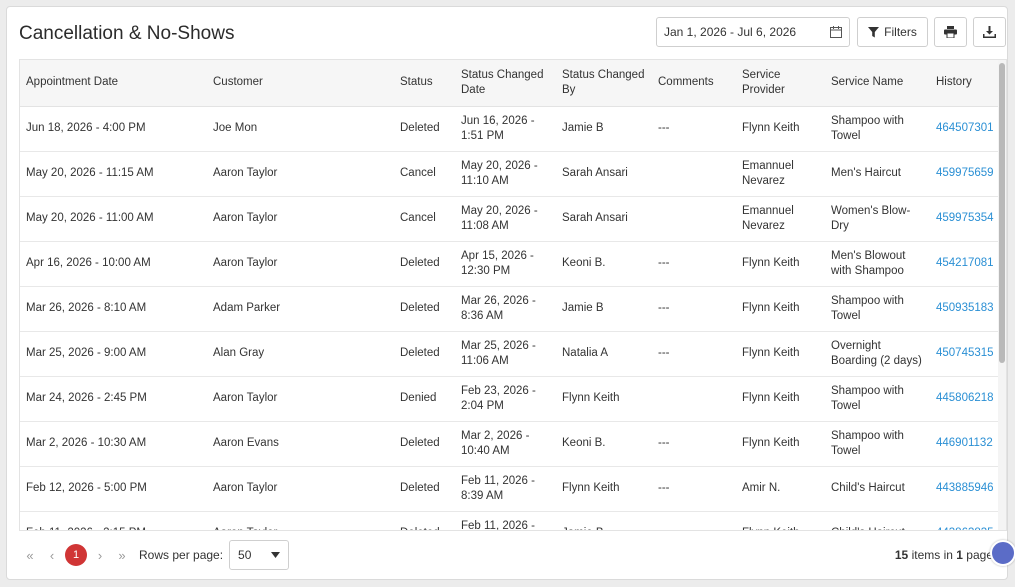 The width and height of the screenshot is (1015, 587). I want to click on column-header-status-changed-date: Status Changed Date, so click(505, 83).